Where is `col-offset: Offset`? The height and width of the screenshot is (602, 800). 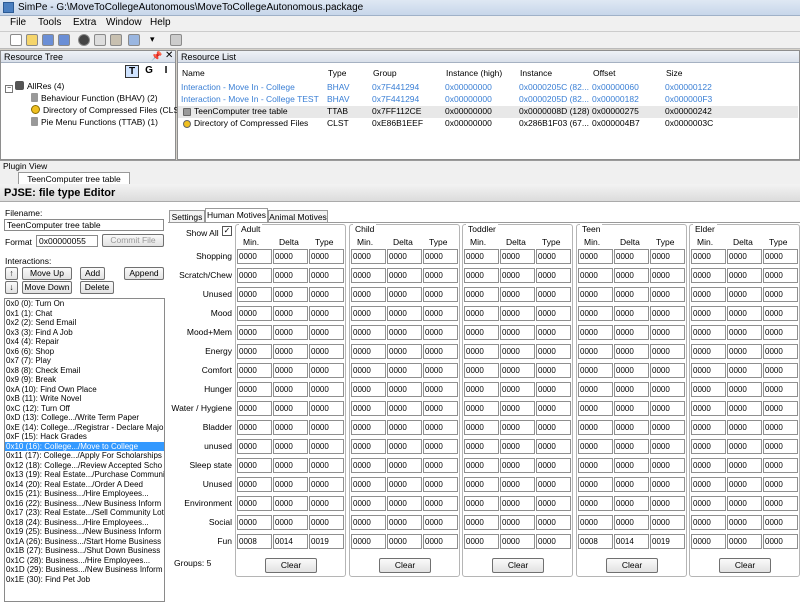
col-offset: Offset is located at coordinates (604, 73).